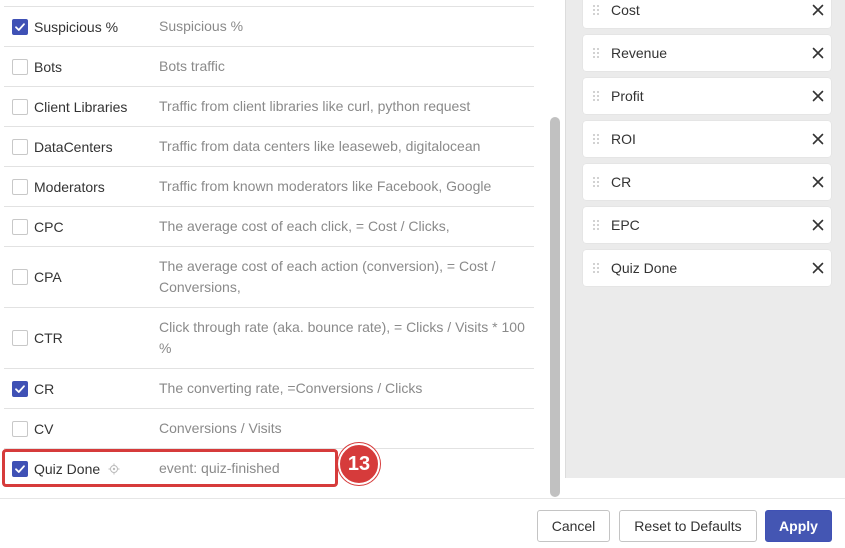  I want to click on selected-column-chip: Cost, so click(707, 14).